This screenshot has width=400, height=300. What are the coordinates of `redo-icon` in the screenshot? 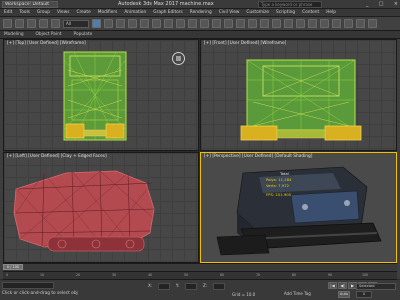 It's located at (19, 23).